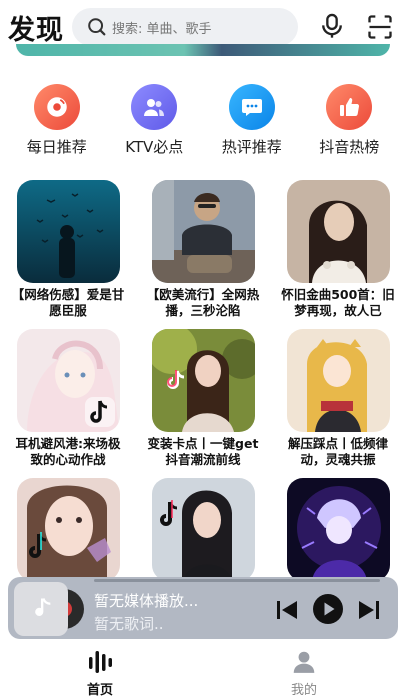  What do you see at coordinates (251, 107) in the screenshot?
I see `chat-bubble-icon` at bounding box center [251, 107].